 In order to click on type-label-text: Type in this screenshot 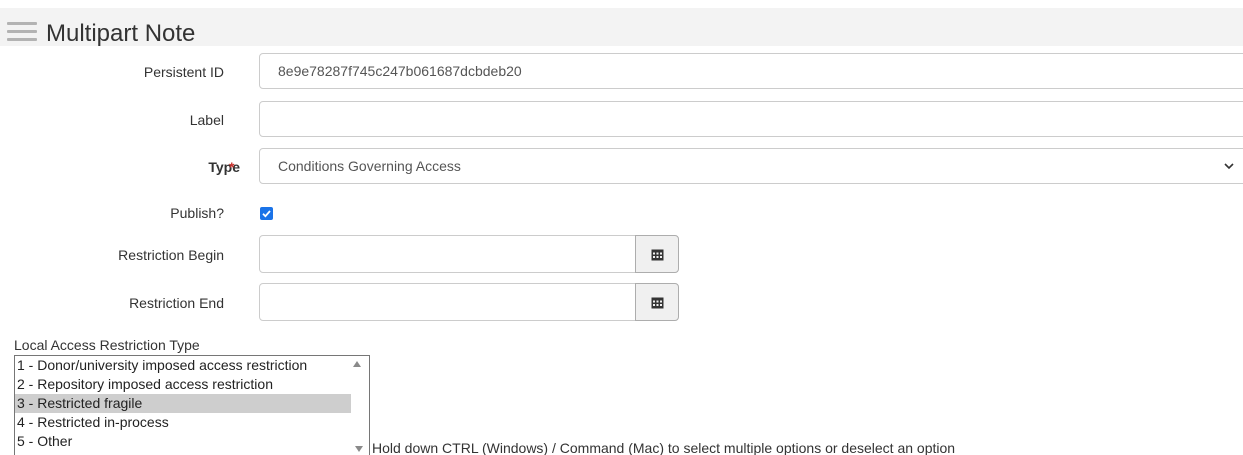, I will do `click(224, 167)`.